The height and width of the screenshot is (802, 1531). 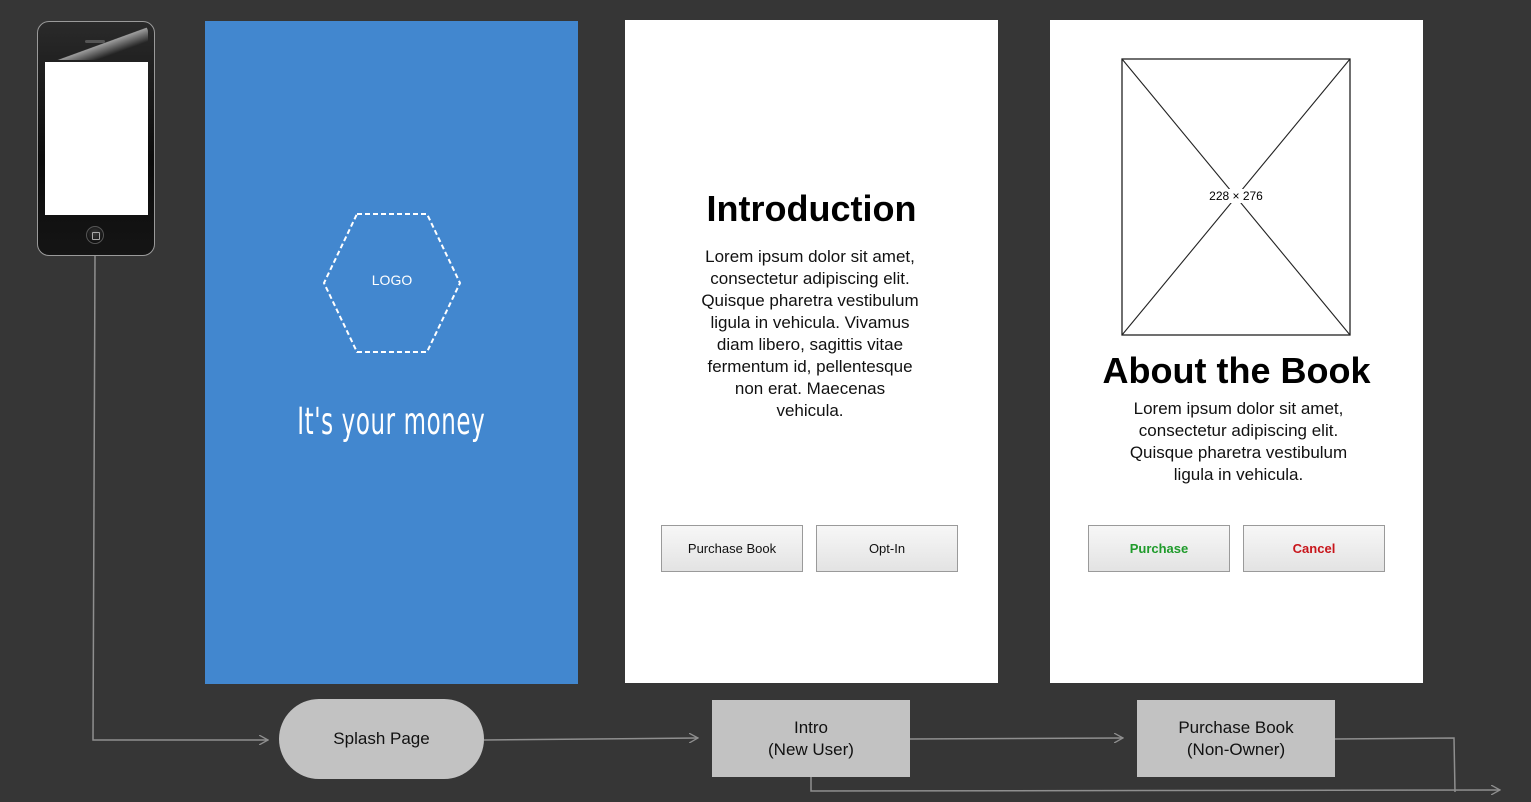 What do you see at coordinates (811, 749) in the screenshot?
I see `flow-node-label-line2: (New User)` at bounding box center [811, 749].